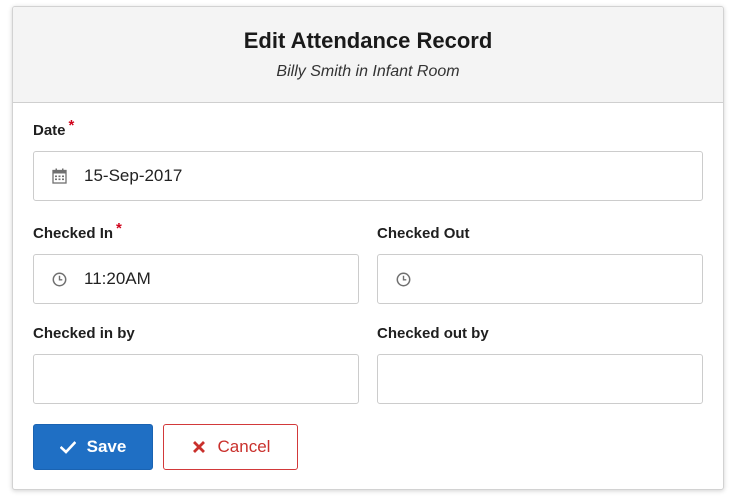 Image resolution: width=736 pixels, height=499 pixels. I want to click on date-label-row: Date *, so click(368, 129).